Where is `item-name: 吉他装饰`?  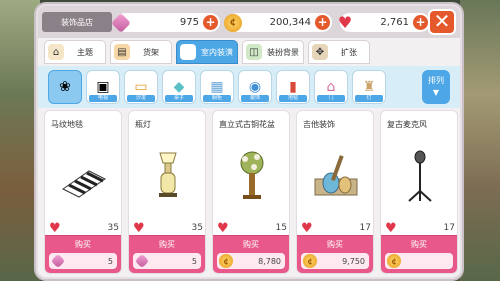 item-name: 吉他装饰 is located at coordinates (319, 124).